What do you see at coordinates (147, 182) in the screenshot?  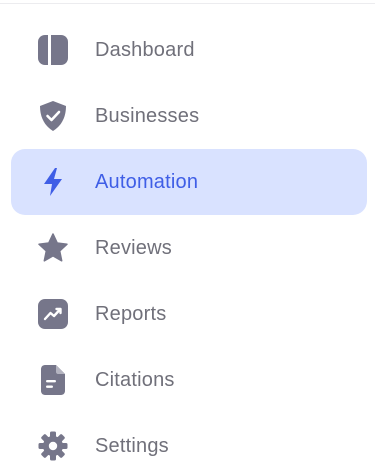 I see `sidebar-item-label: Automation` at bounding box center [147, 182].